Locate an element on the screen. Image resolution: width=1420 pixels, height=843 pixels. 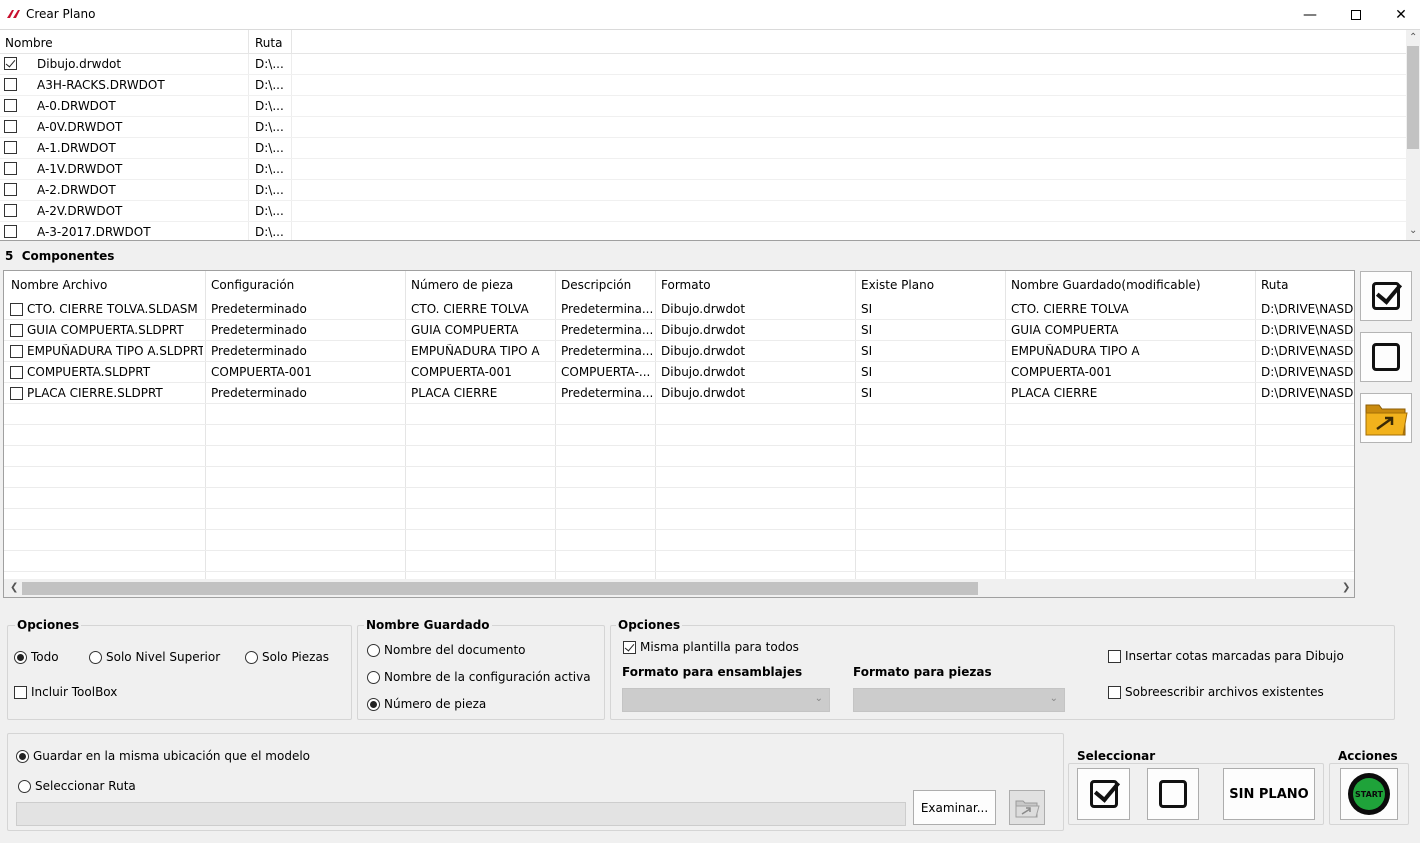
actions-group-title: Acciones is located at coordinates (1368, 756).